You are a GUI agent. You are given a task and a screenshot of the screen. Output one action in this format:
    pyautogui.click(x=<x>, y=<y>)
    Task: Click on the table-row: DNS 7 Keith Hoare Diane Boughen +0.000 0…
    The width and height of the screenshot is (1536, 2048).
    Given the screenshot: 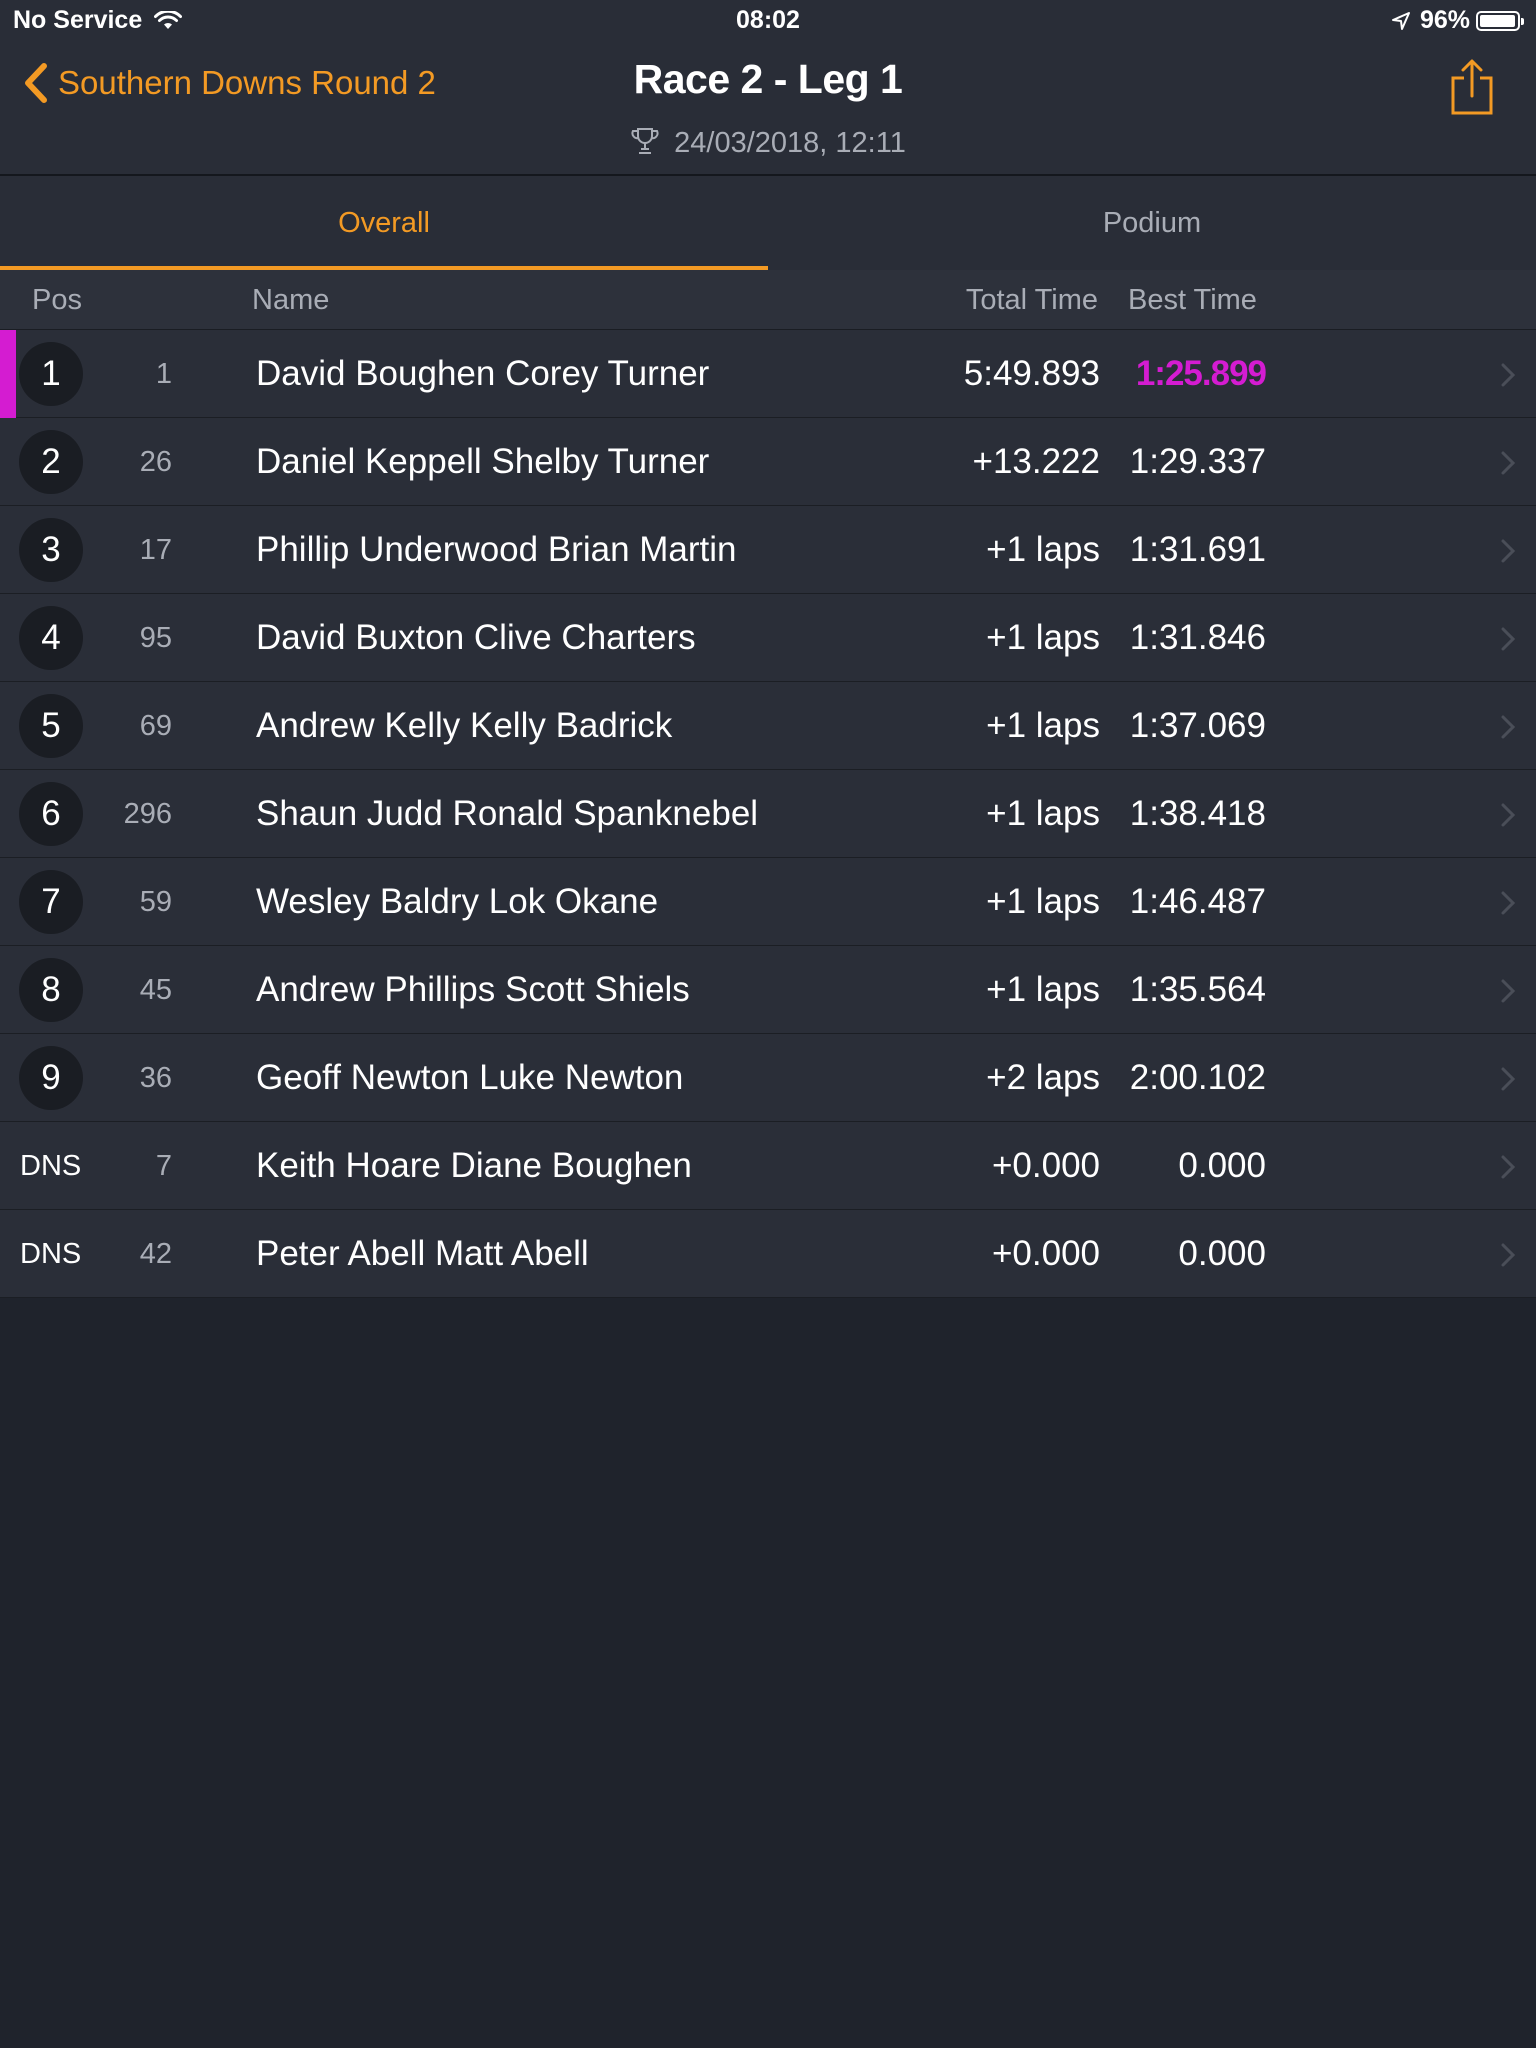 What is the action you would take?
    pyautogui.click(x=768, y=1166)
    